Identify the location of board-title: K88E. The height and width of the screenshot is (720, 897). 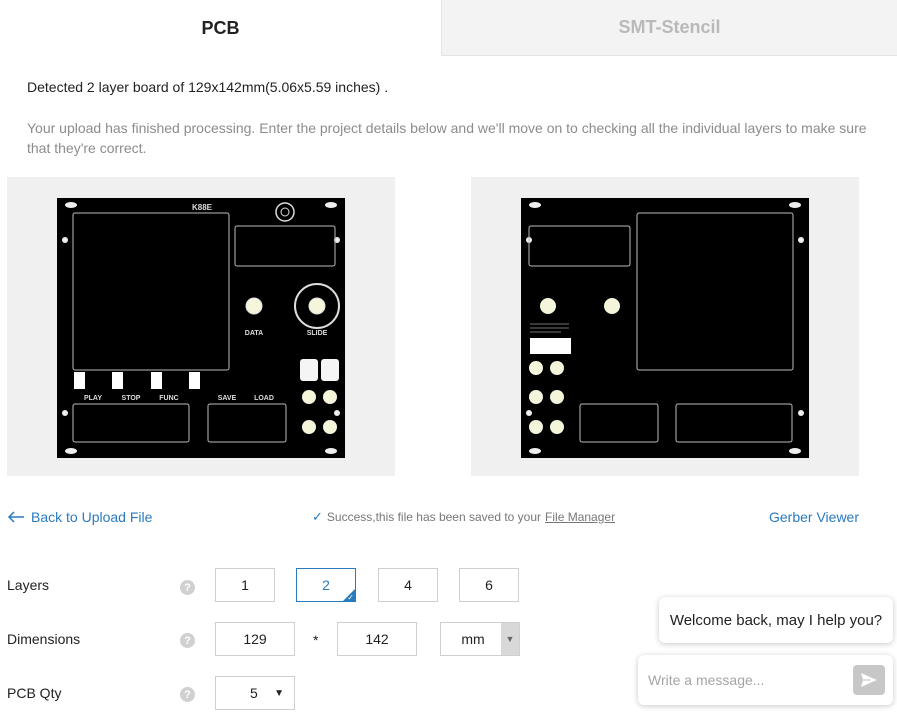
(202, 207).